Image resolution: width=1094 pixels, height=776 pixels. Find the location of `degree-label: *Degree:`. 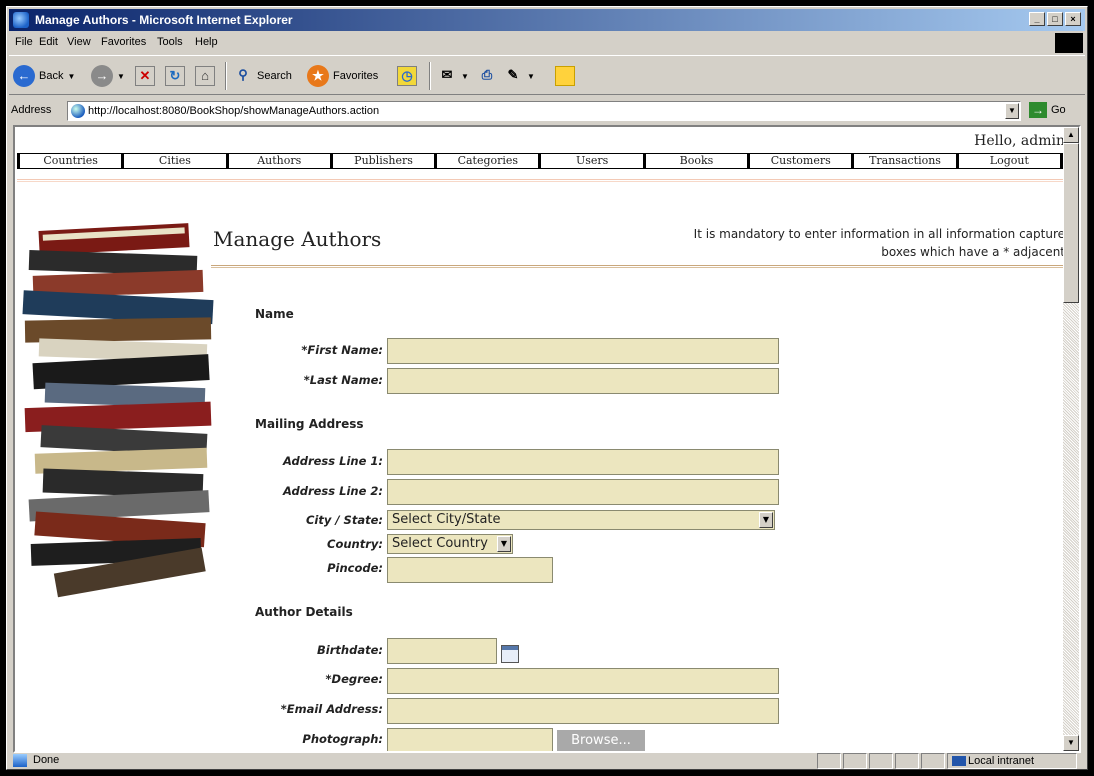

degree-label: *Degree: is located at coordinates (354, 679).